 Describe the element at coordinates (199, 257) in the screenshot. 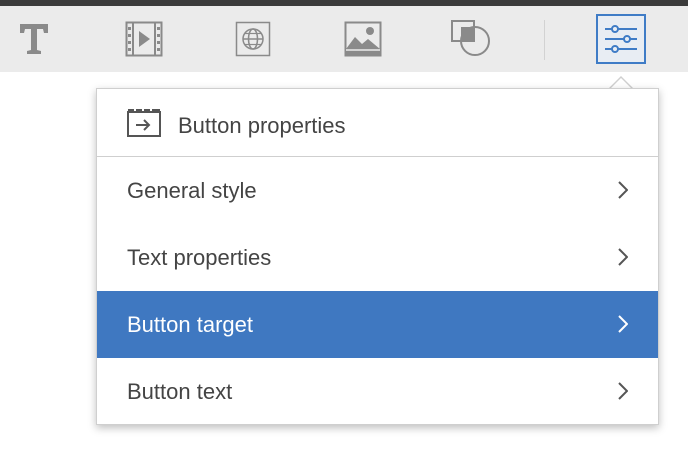

I see `menu-item-label: Text properties` at that location.